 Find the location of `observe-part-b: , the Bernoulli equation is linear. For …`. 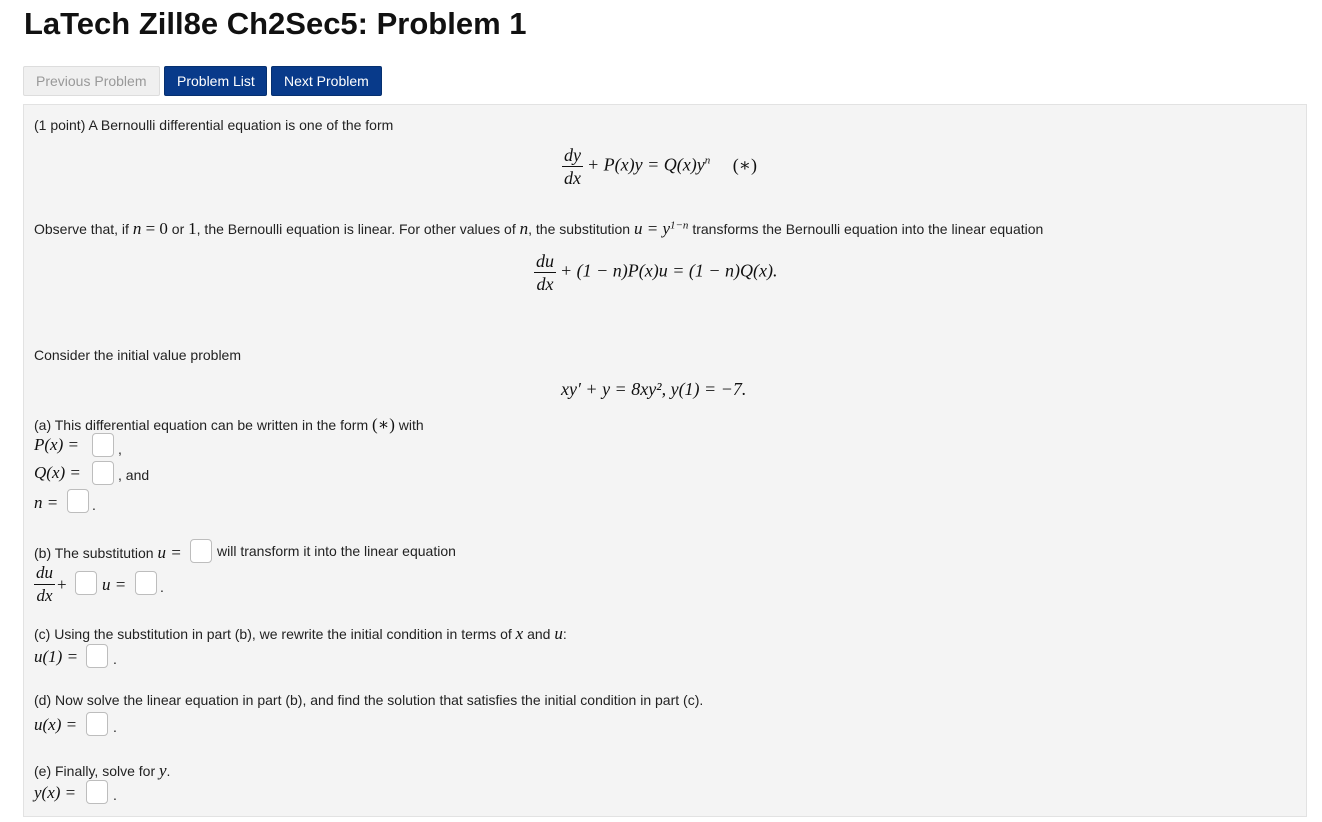

observe-part-b: , the Bernoulli equation is linear. For … is located at coordinates (358, 229).